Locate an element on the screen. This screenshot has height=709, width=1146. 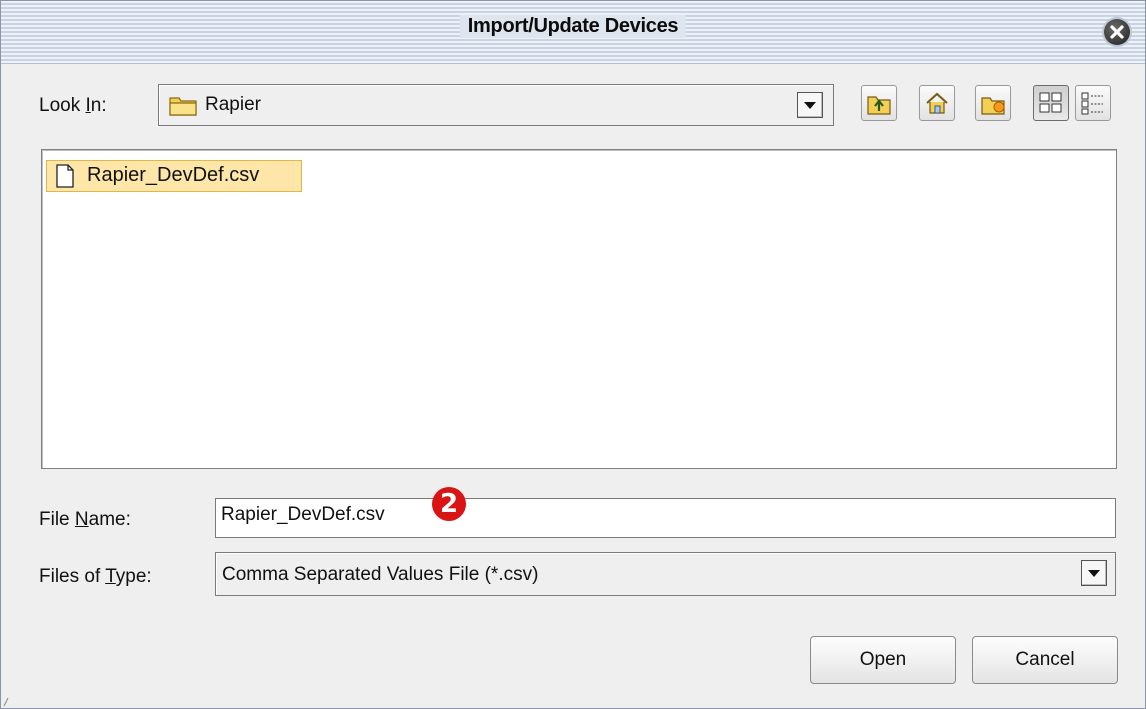
home-button is located at coordinates (937, 103).